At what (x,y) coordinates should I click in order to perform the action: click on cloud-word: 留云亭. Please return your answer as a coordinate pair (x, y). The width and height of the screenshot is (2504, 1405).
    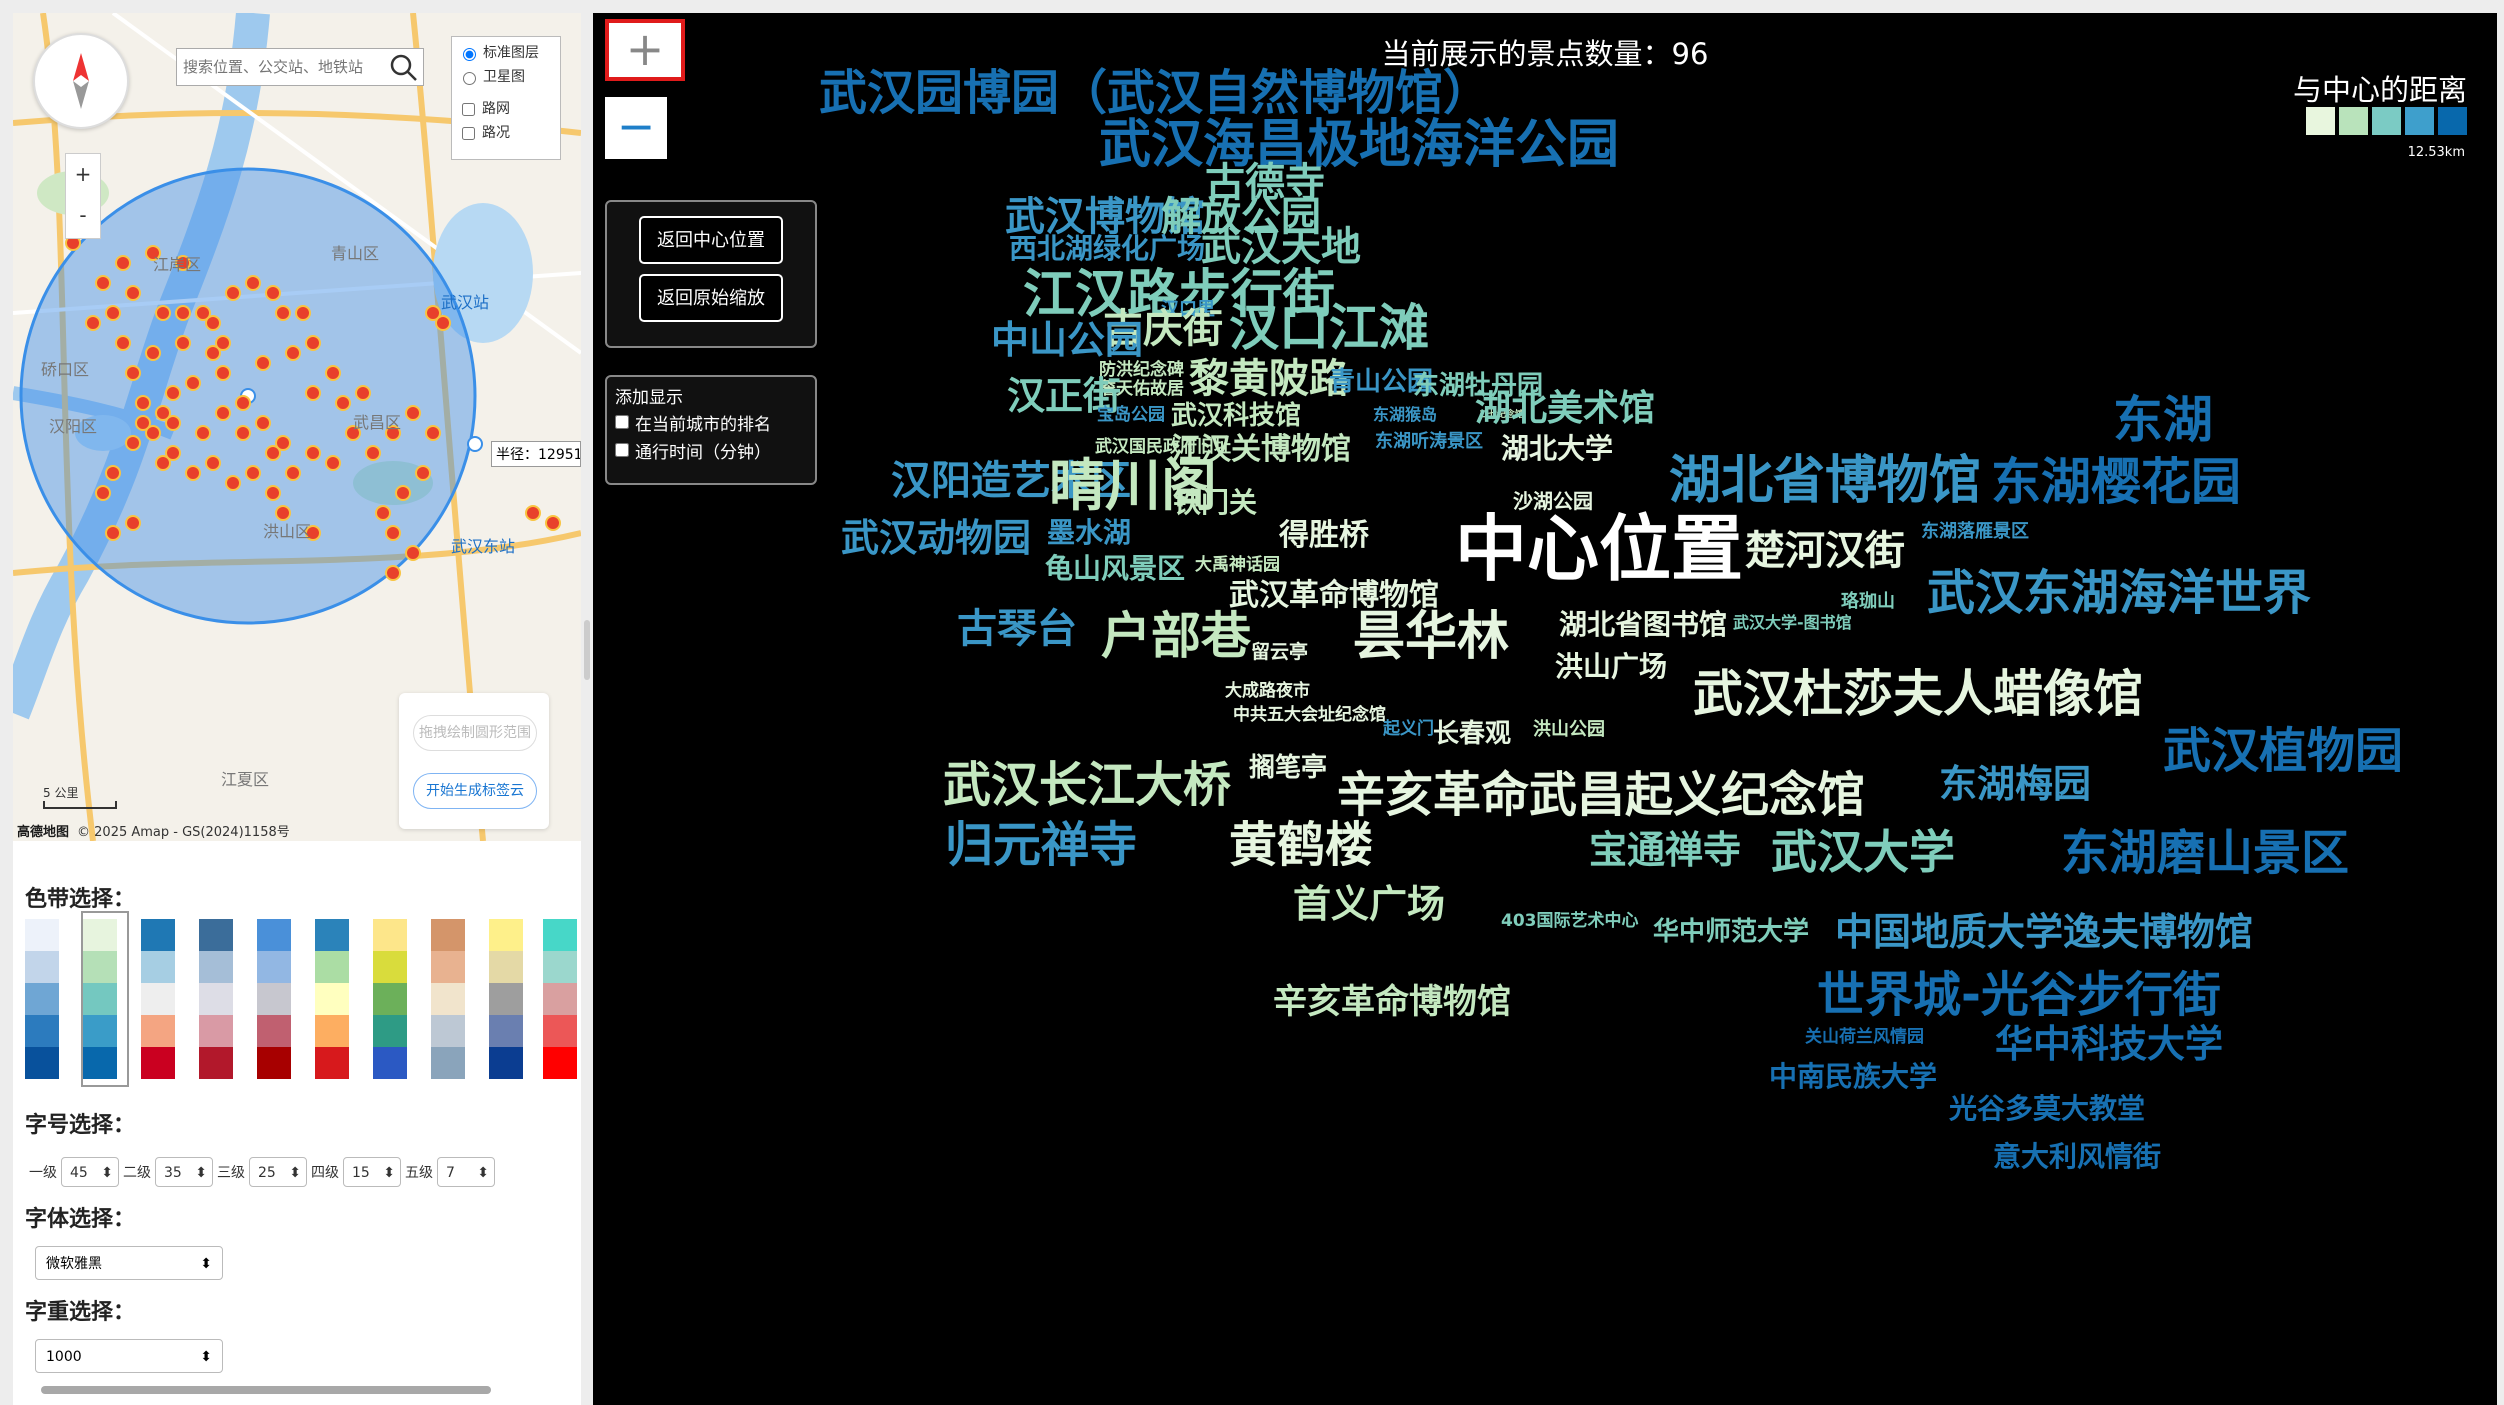
    Looking at the image, I should click on (1279, 652).